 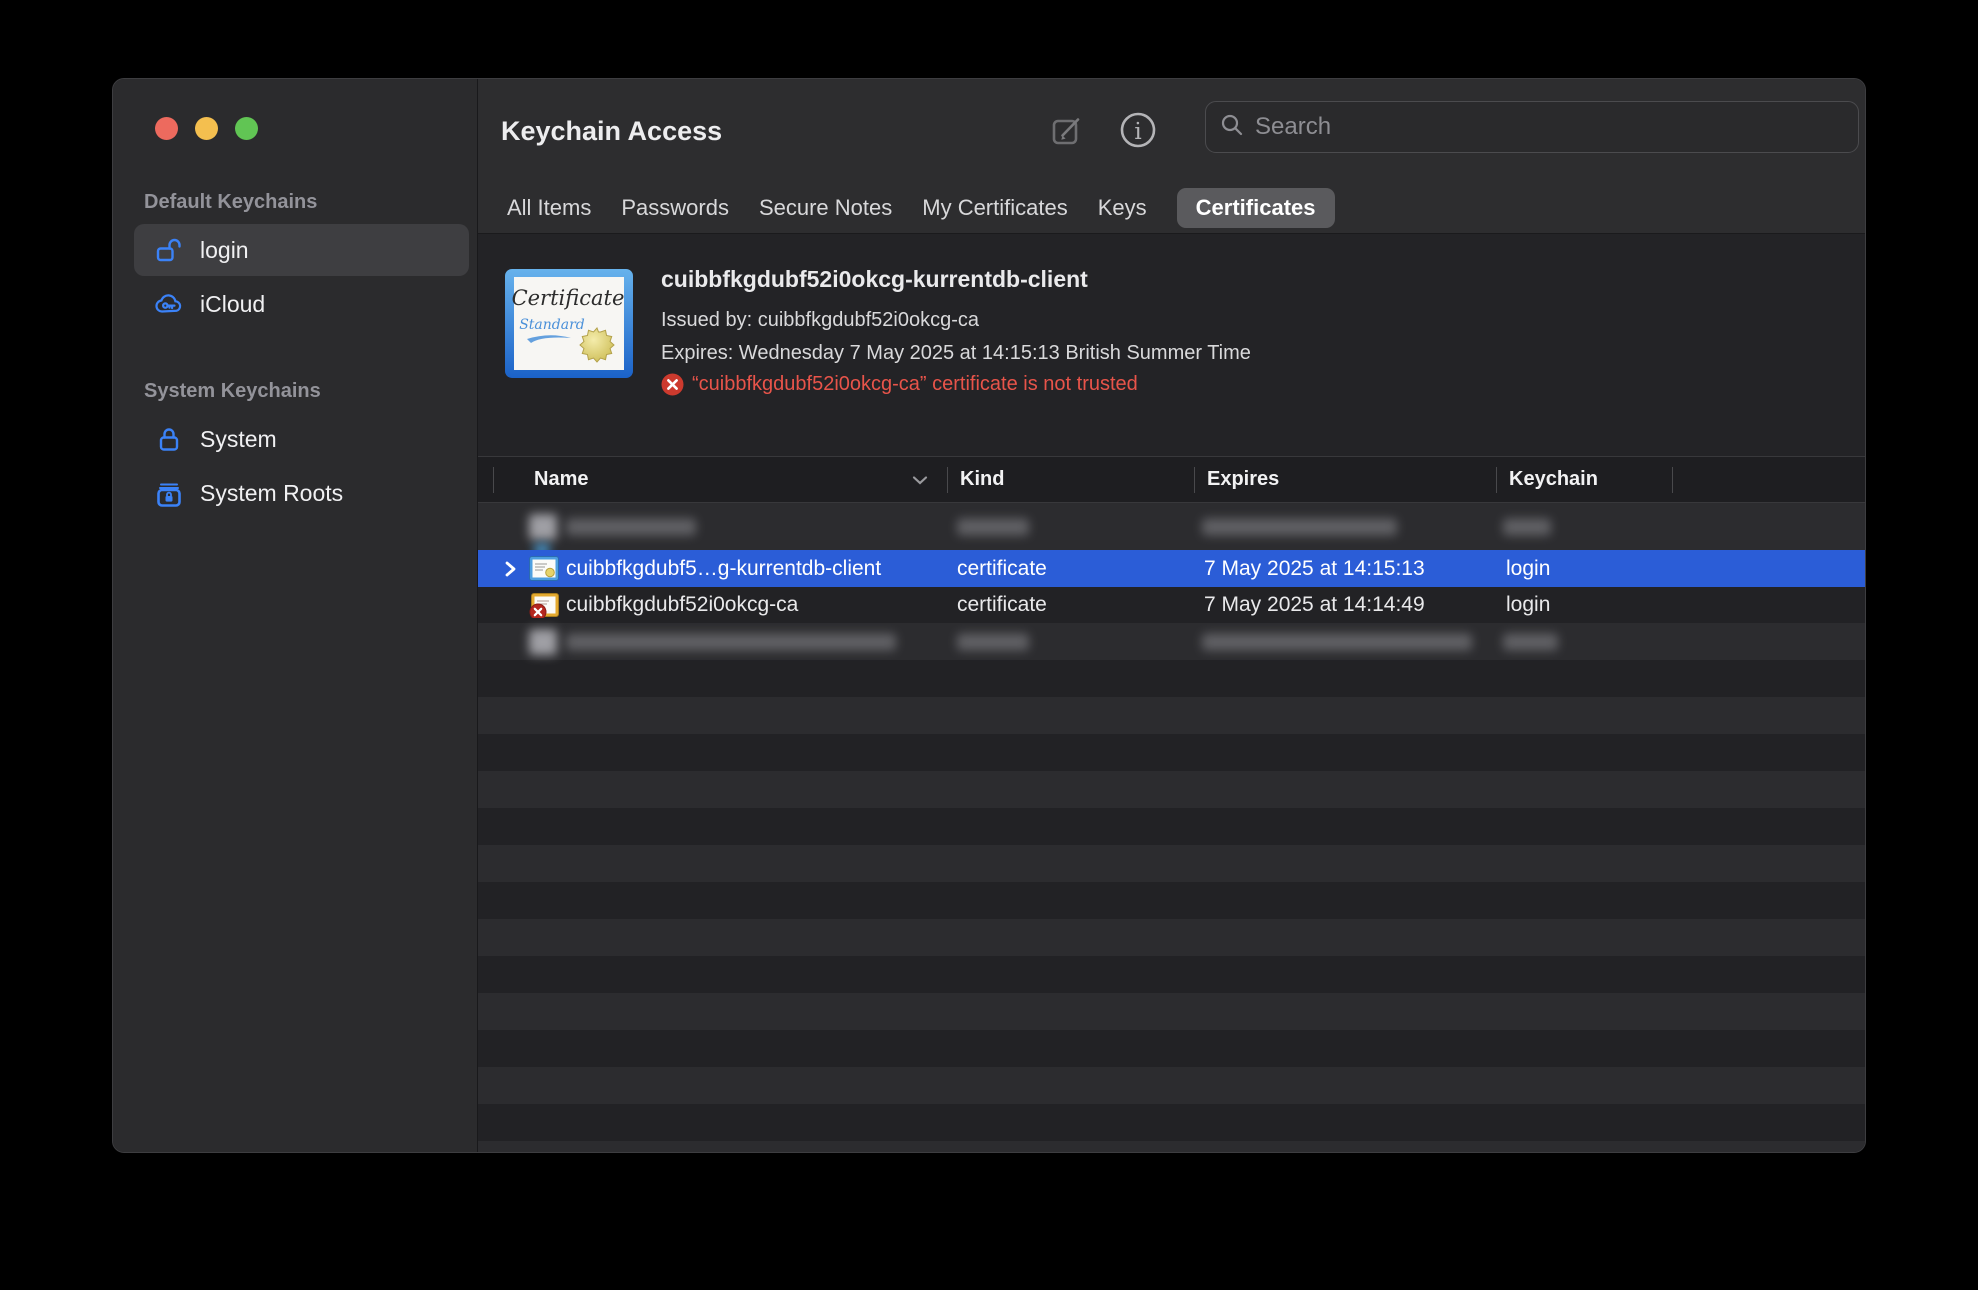 I want to click on certificate-issuer: Issued by: cuibbfkgdubf52i0okcg-ca, so click(x=820, y=320).